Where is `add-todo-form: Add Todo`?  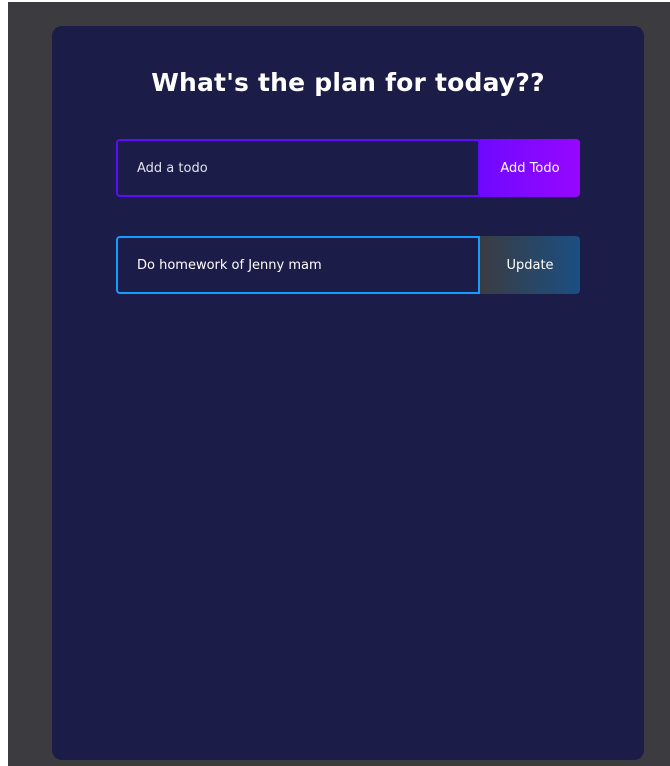 add-todo-form: Add Todo is located at coordinates (348, 168).